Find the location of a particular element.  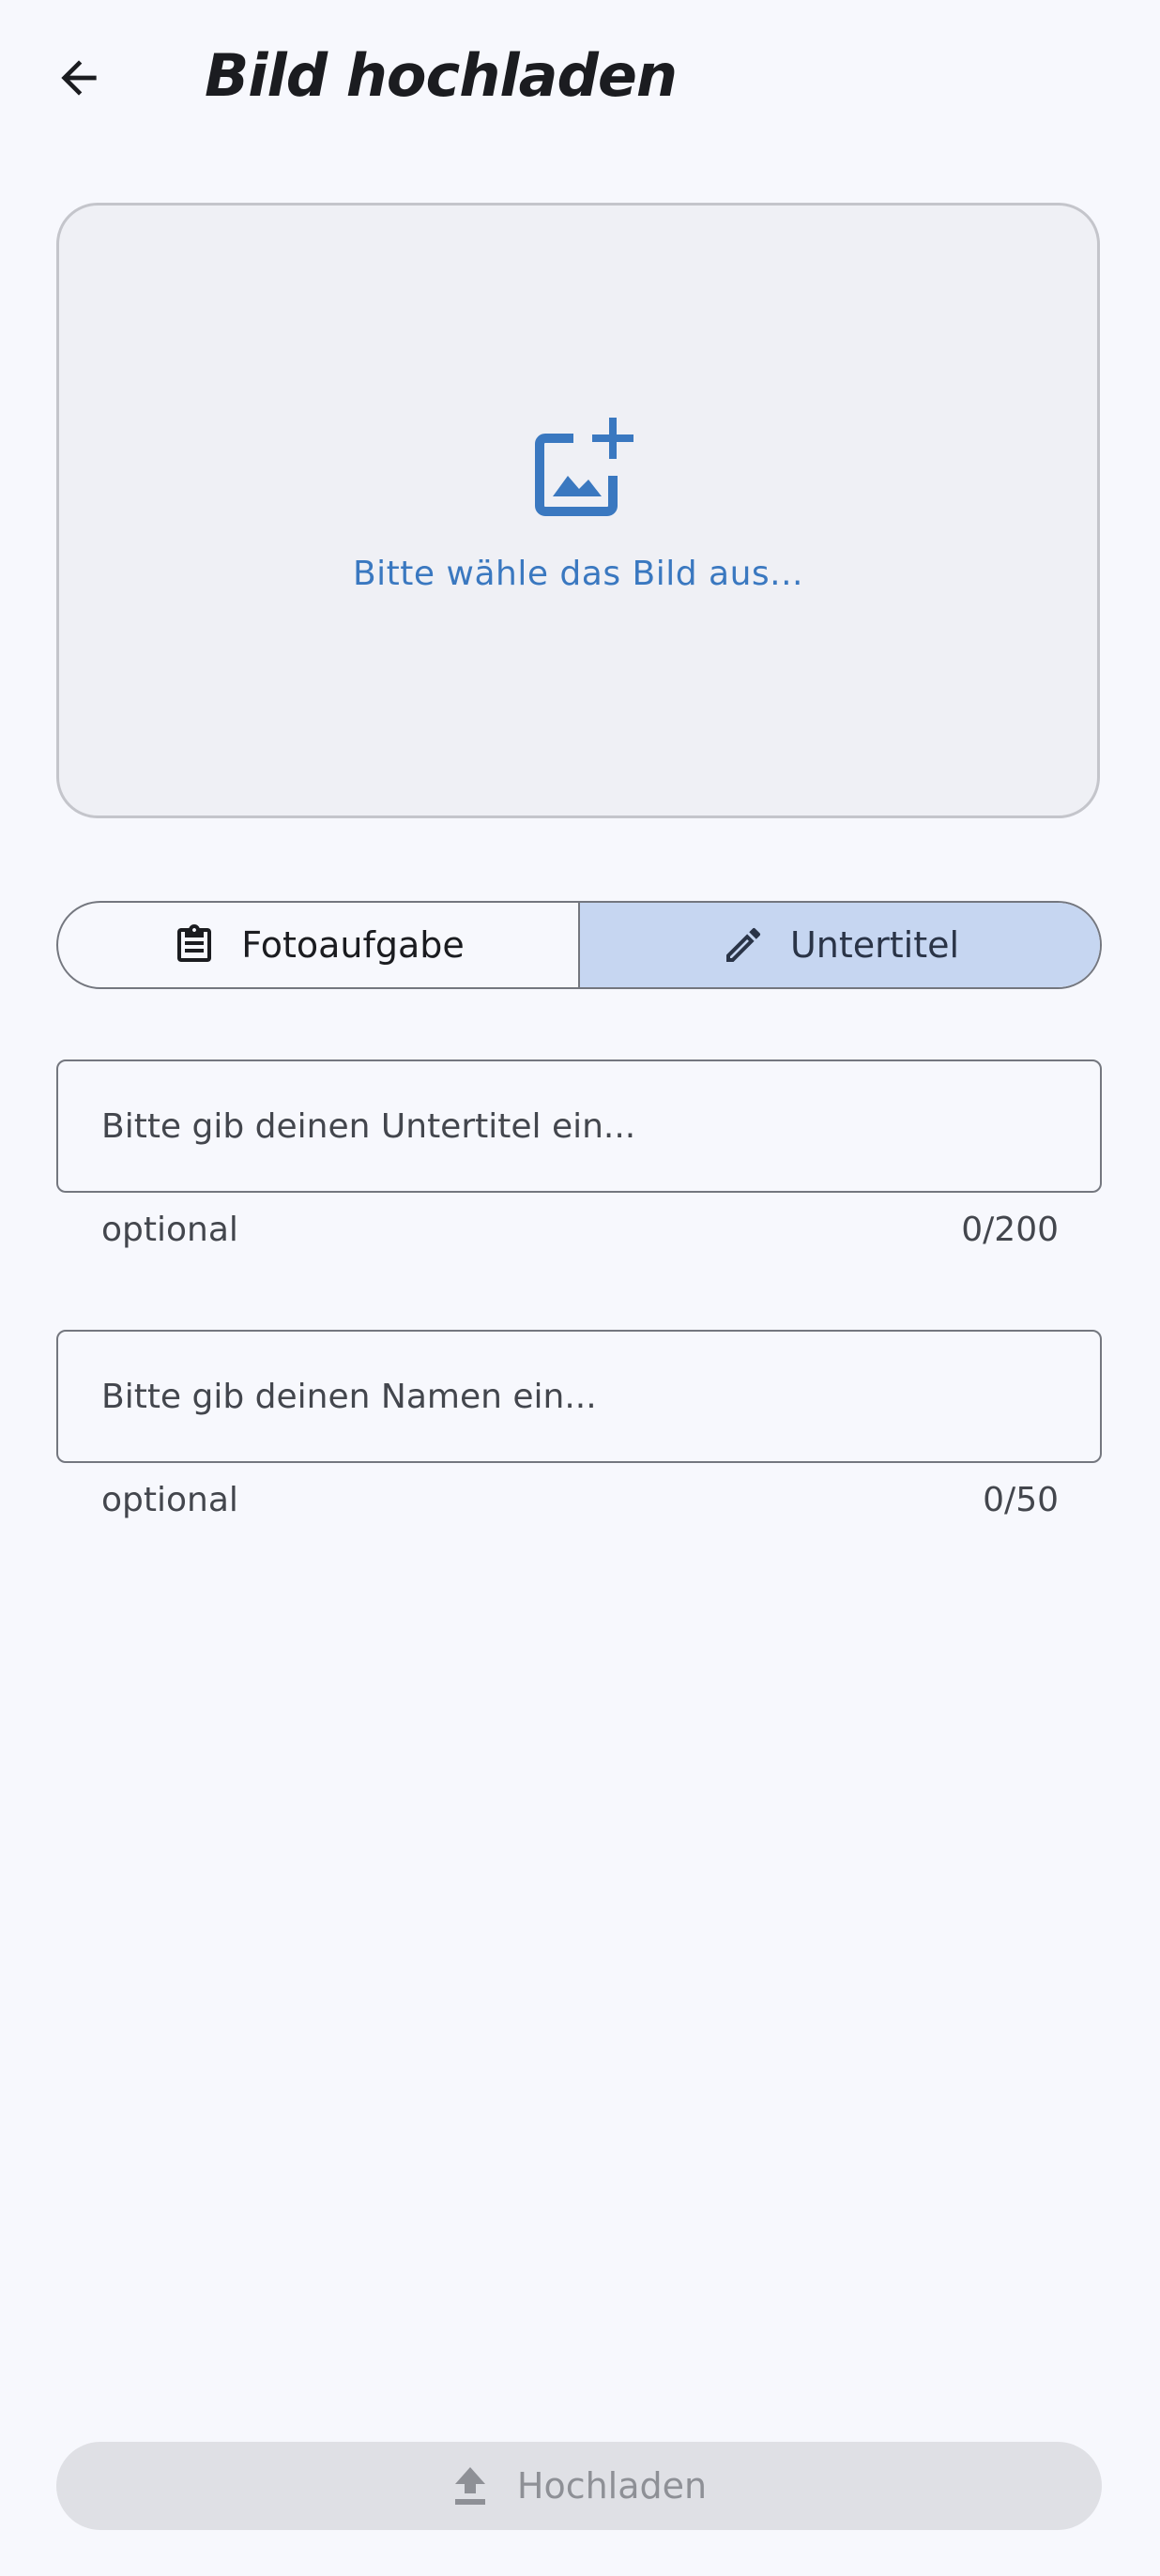

upload-button: Hochladen is located at coordinates (579, 2486).